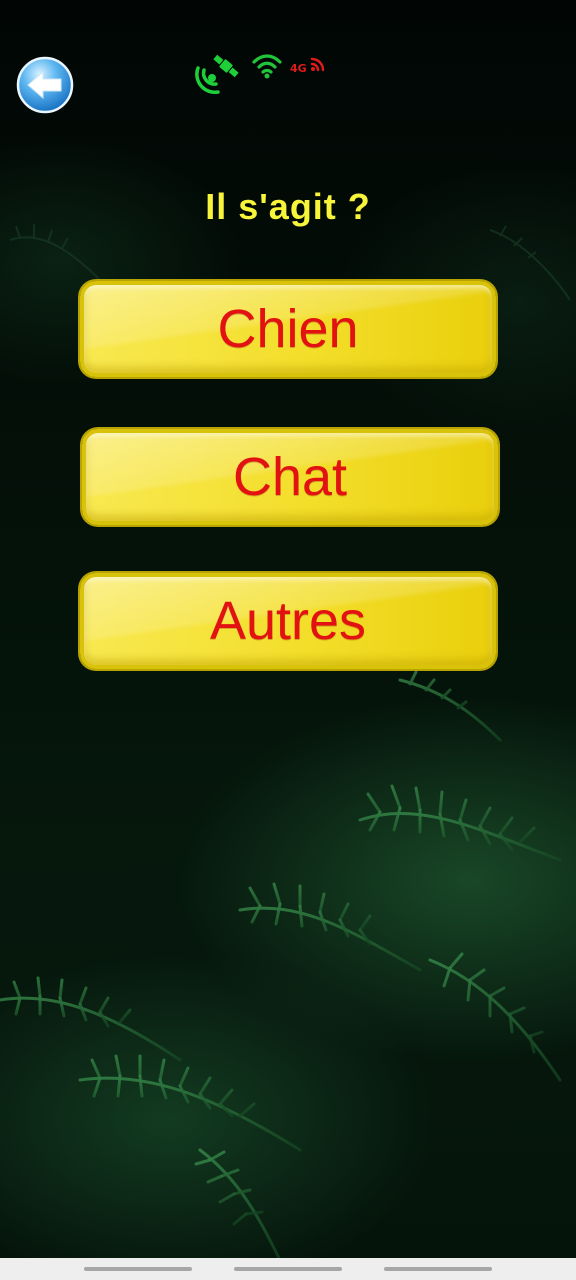  I want to click on back-button, so click(45, 85).